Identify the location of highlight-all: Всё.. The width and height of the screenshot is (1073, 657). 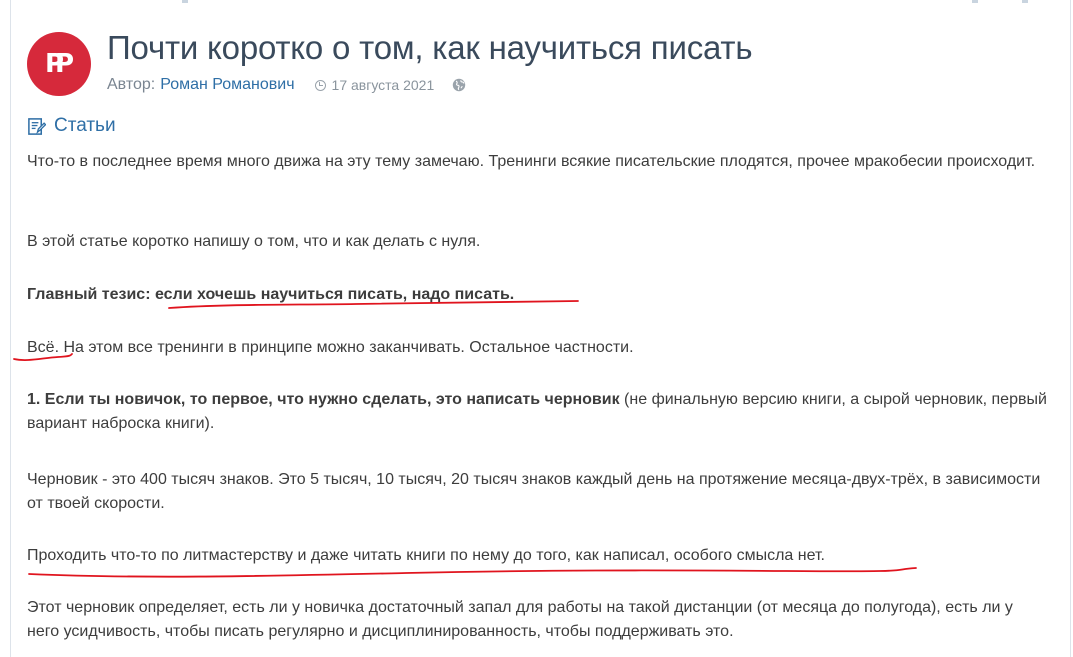
(43, 347).